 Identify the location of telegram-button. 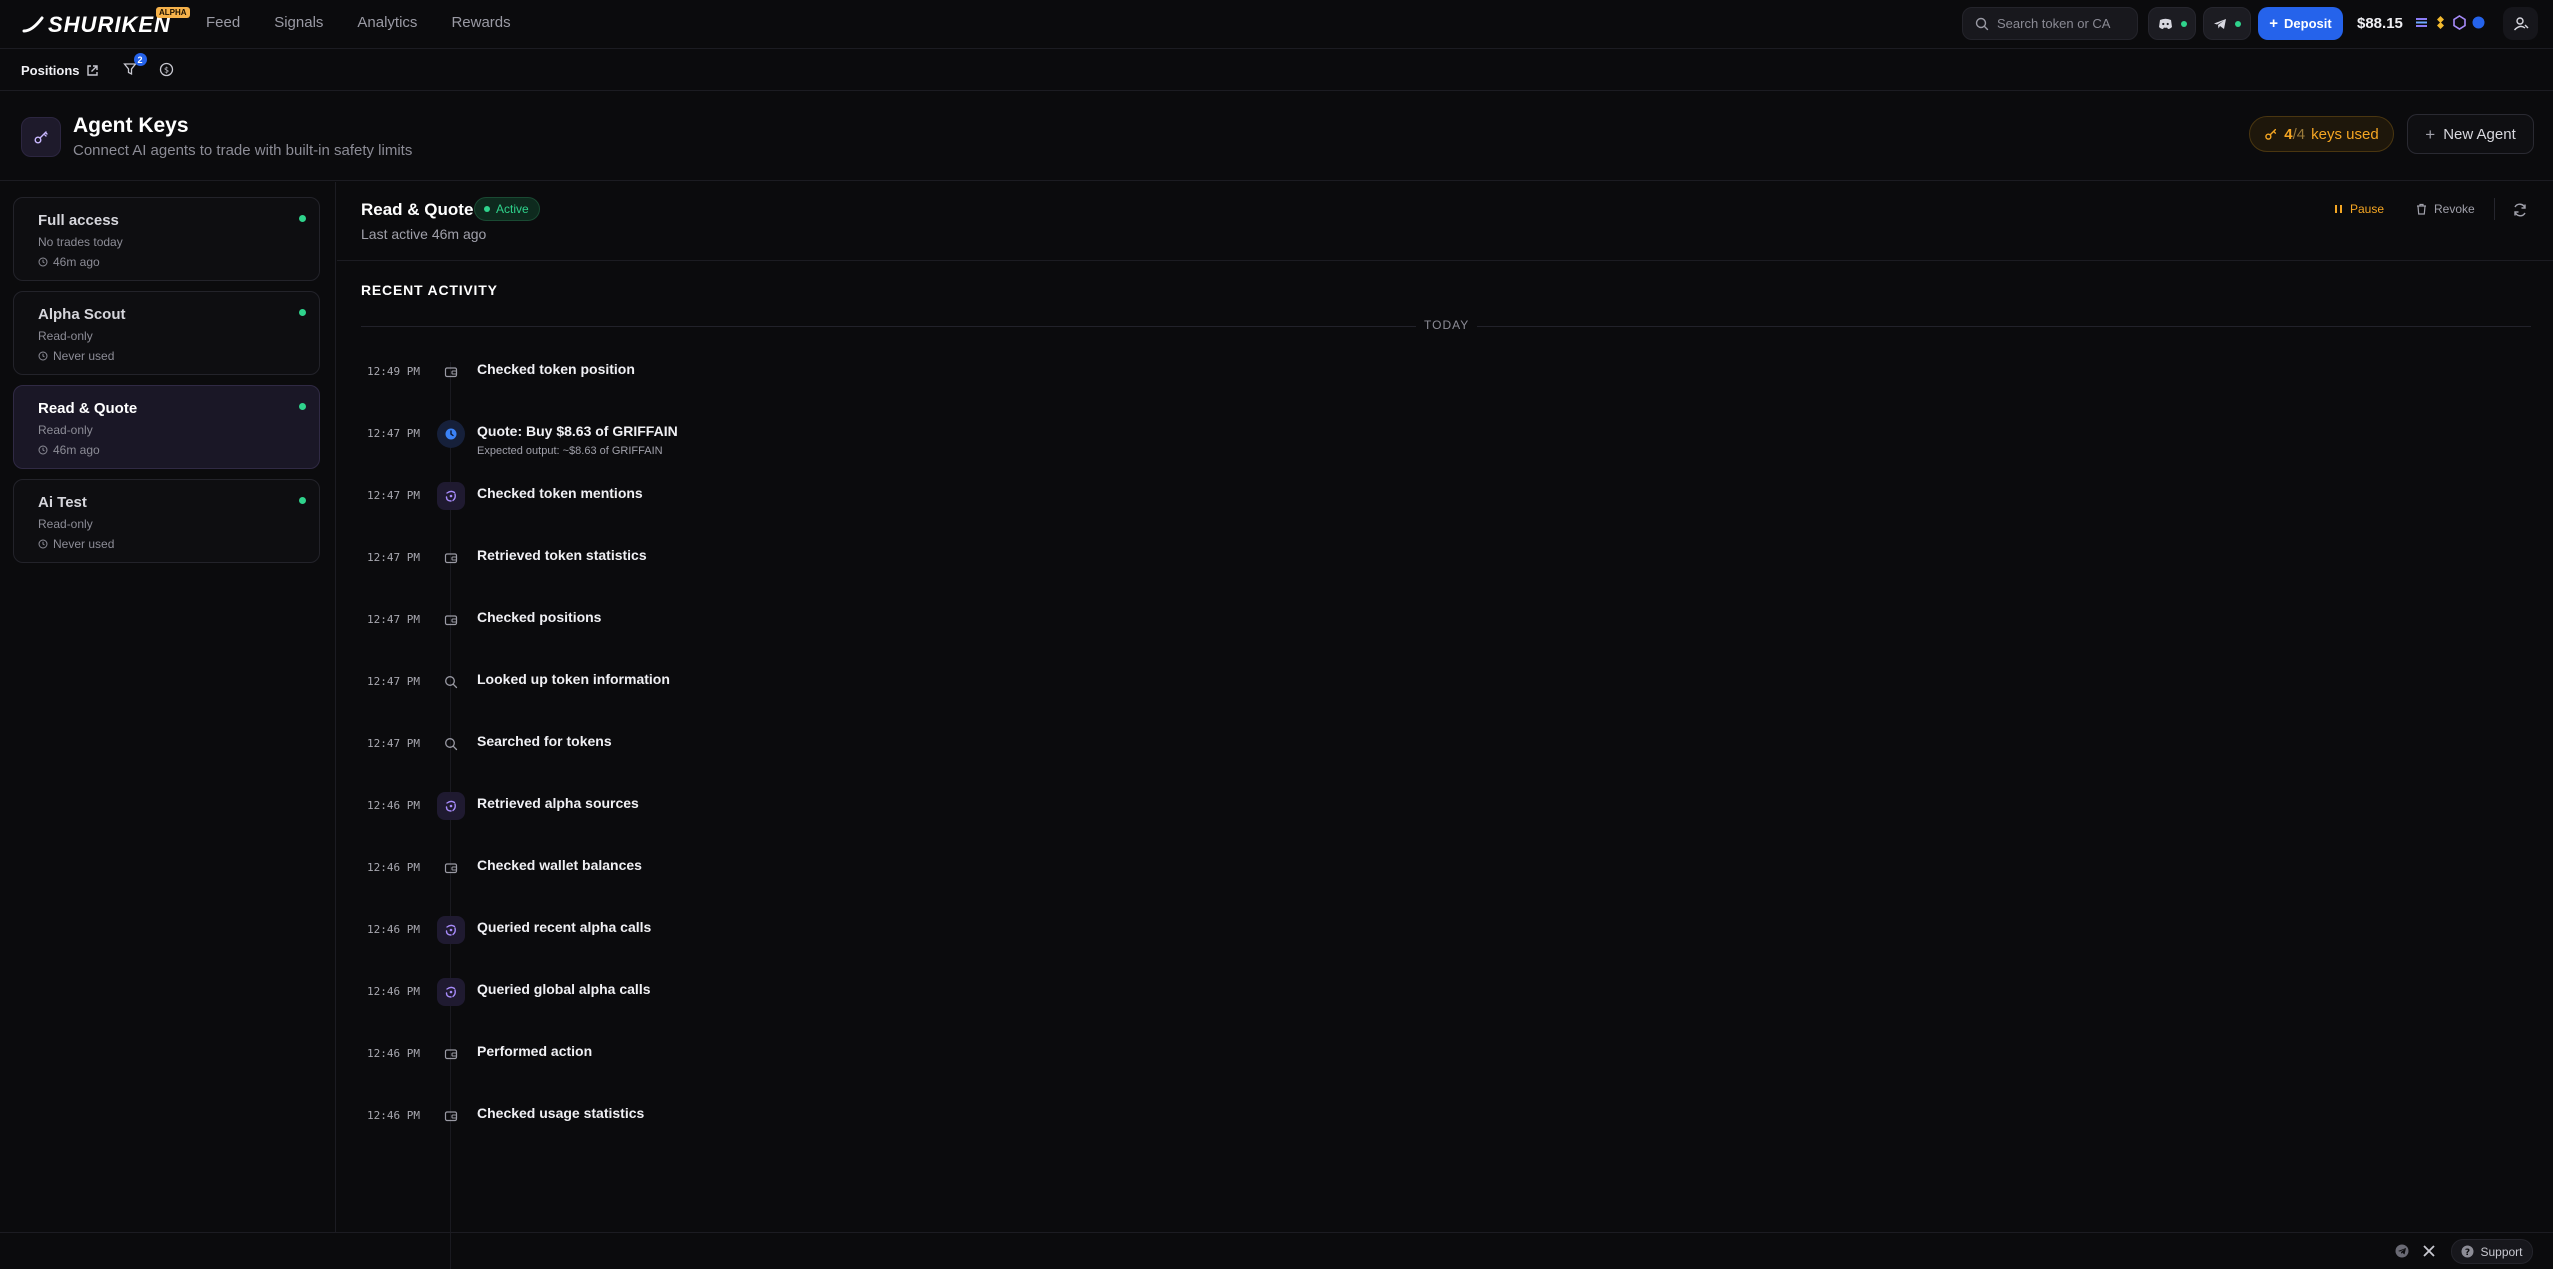
(2227, 23).